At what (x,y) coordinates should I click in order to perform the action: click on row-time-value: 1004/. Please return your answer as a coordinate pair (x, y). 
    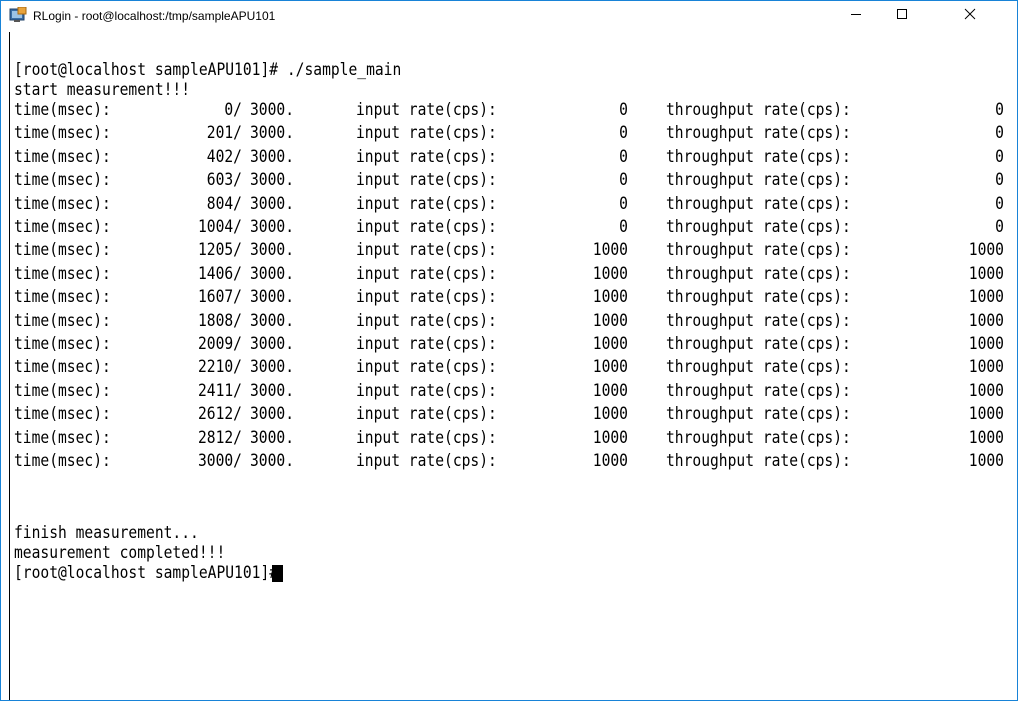
    Looking at the image, I should click on (219, 227).